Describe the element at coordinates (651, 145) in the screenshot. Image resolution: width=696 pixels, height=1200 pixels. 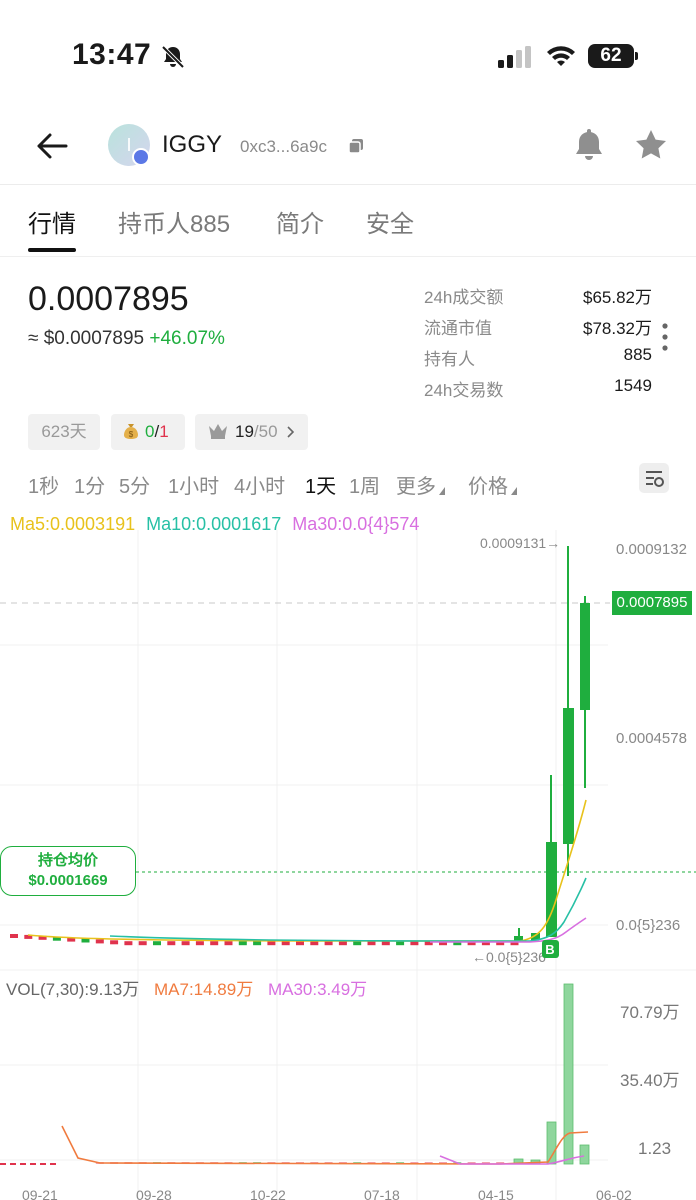
I see `favorite-star-icon` at that location.